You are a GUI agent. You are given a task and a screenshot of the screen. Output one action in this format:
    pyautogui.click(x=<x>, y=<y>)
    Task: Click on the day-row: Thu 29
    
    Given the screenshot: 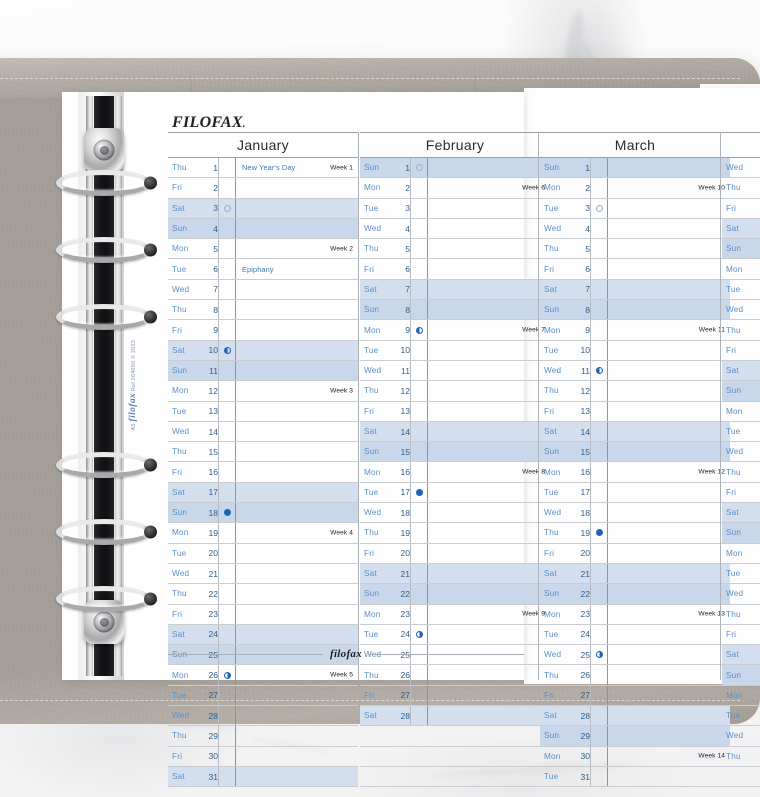 What is the action you would take?
    pyautogui.click(x=263, y=736)
    